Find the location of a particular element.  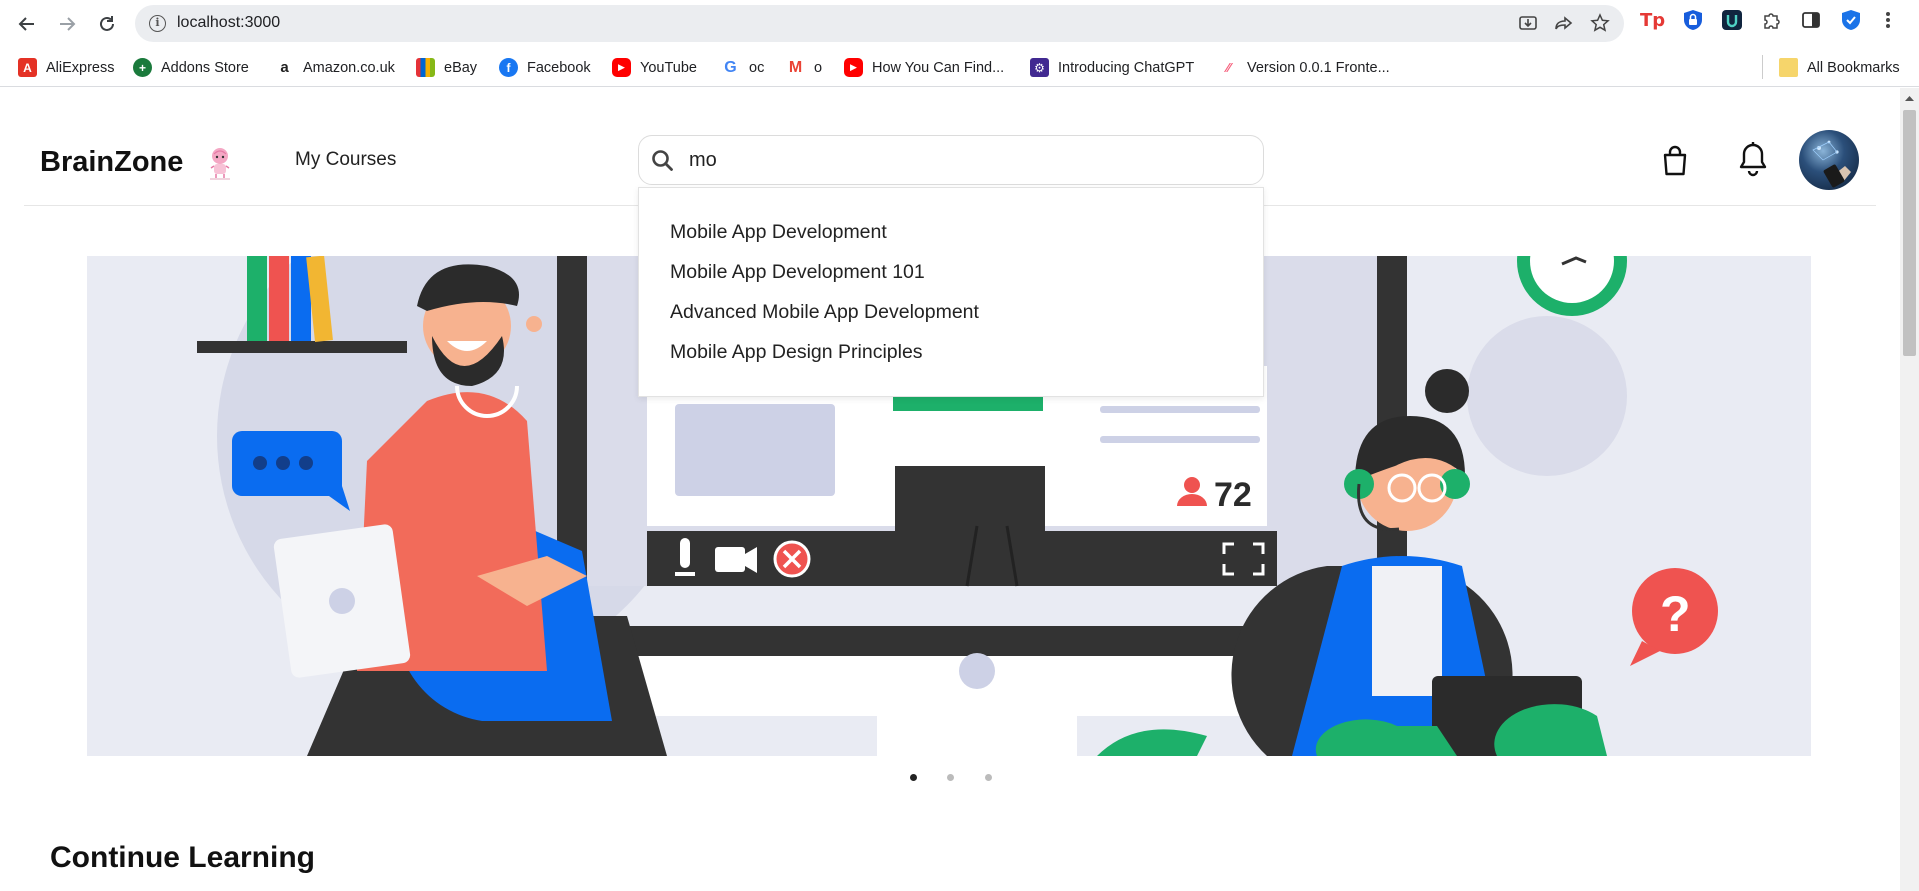

omnibox-actions is located at coordinates (1564, 23).